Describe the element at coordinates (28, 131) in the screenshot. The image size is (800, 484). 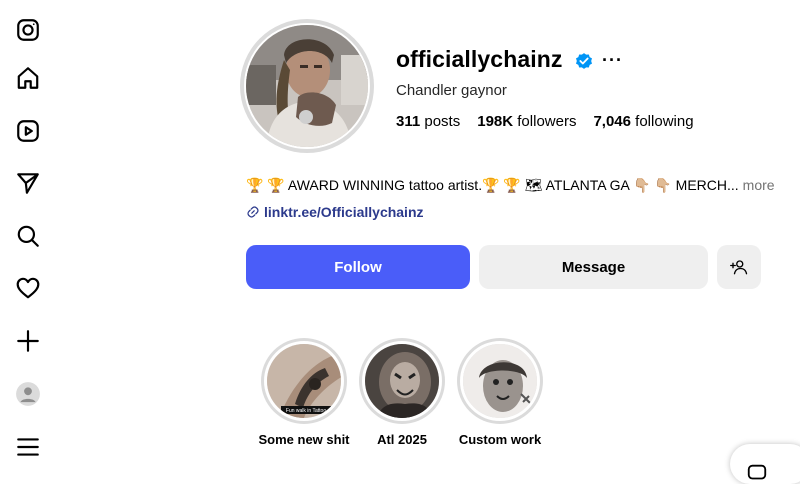
I see `reels-icon` at that location.